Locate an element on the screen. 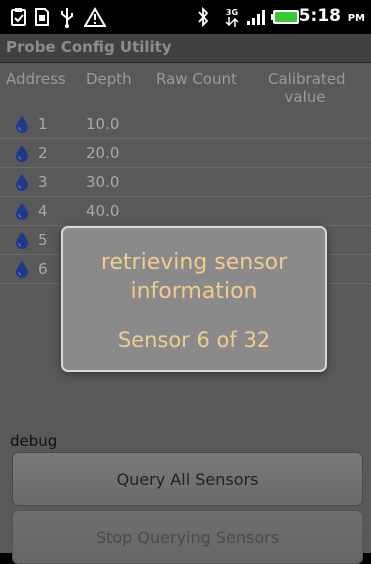  app-title: Probe Config Utility is located at coordinates (89, 47).